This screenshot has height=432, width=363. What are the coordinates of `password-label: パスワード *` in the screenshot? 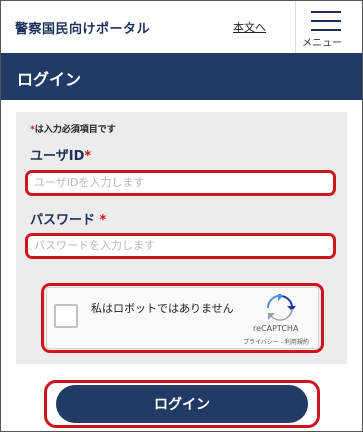 It's located at (68, 218).